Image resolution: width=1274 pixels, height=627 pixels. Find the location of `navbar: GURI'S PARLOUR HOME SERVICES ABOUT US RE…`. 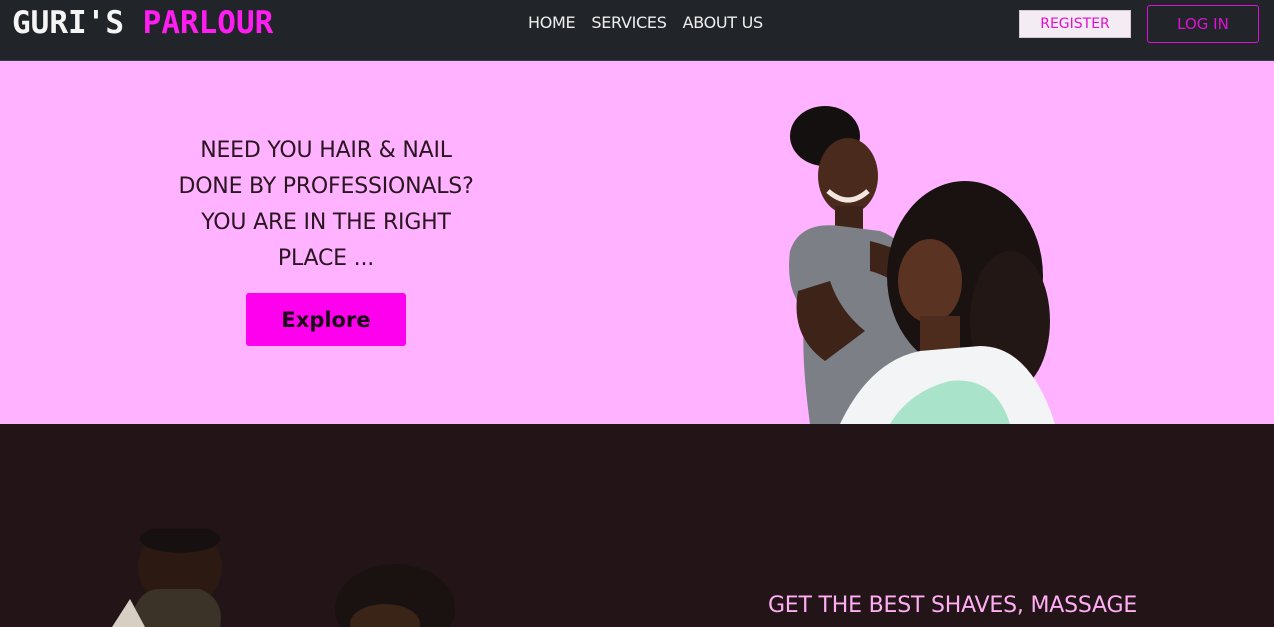

navbar: GURI'S PARLOUR HOME SERVICES ABOUT US RE… is located at coordinates (637, 30).